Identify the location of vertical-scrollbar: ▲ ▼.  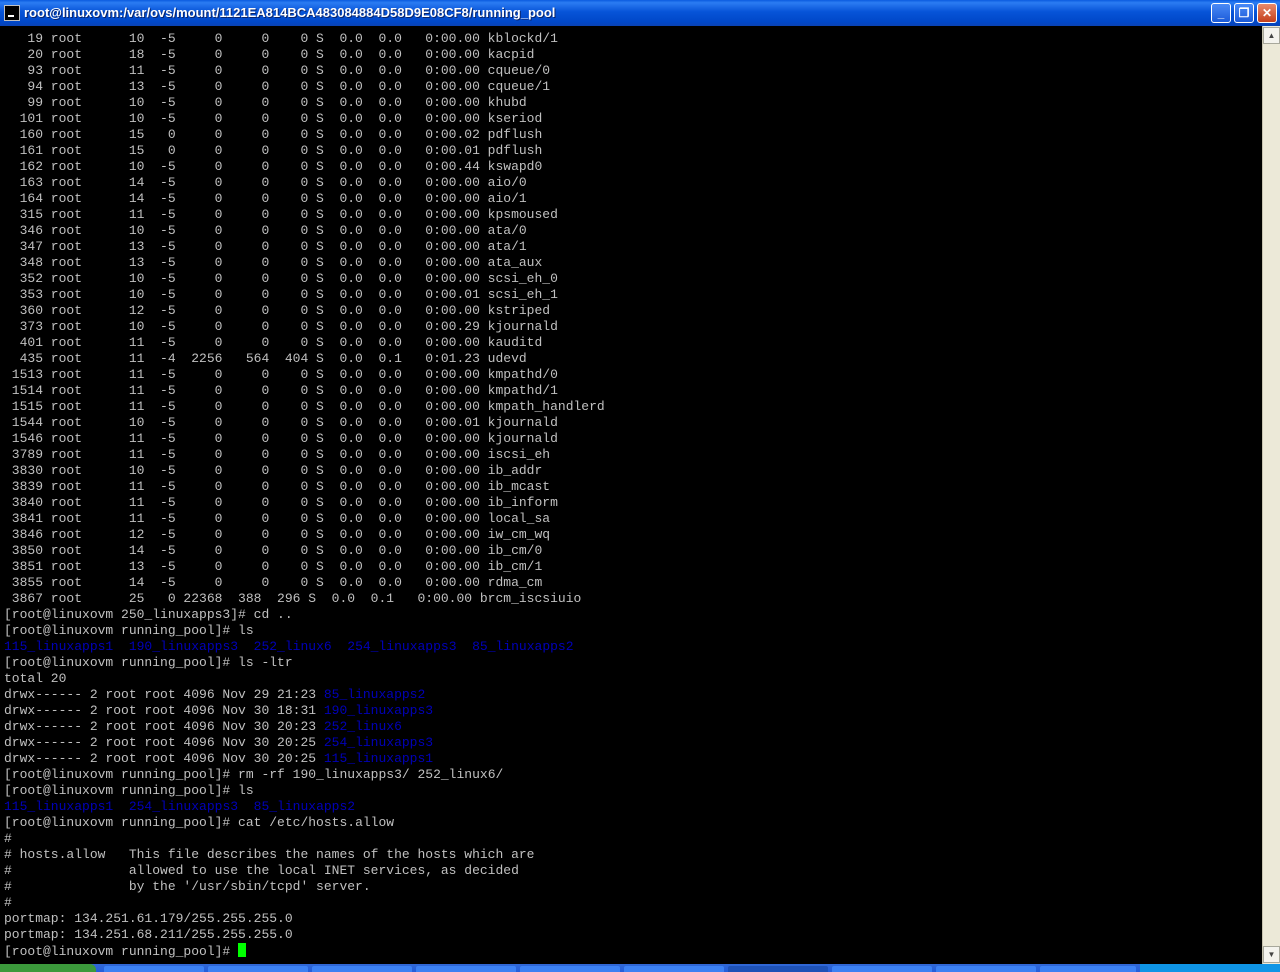
(1271, 495).